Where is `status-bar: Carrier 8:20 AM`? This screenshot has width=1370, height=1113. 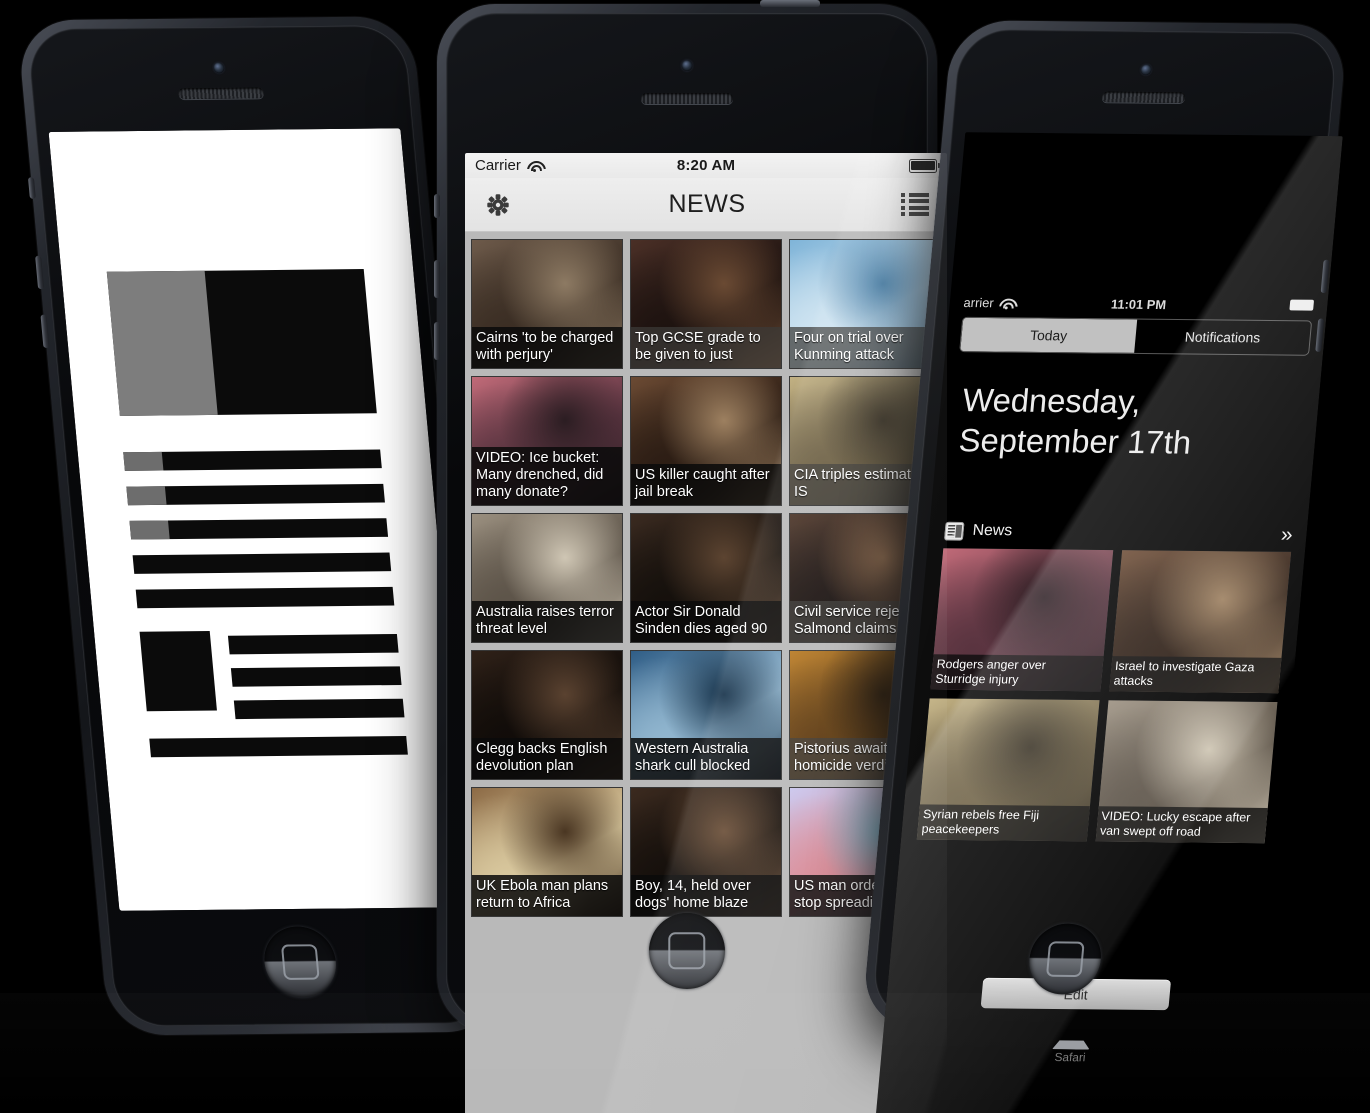 status-bar: Carrier 8:20 AM is located at coordinates (706, 165).